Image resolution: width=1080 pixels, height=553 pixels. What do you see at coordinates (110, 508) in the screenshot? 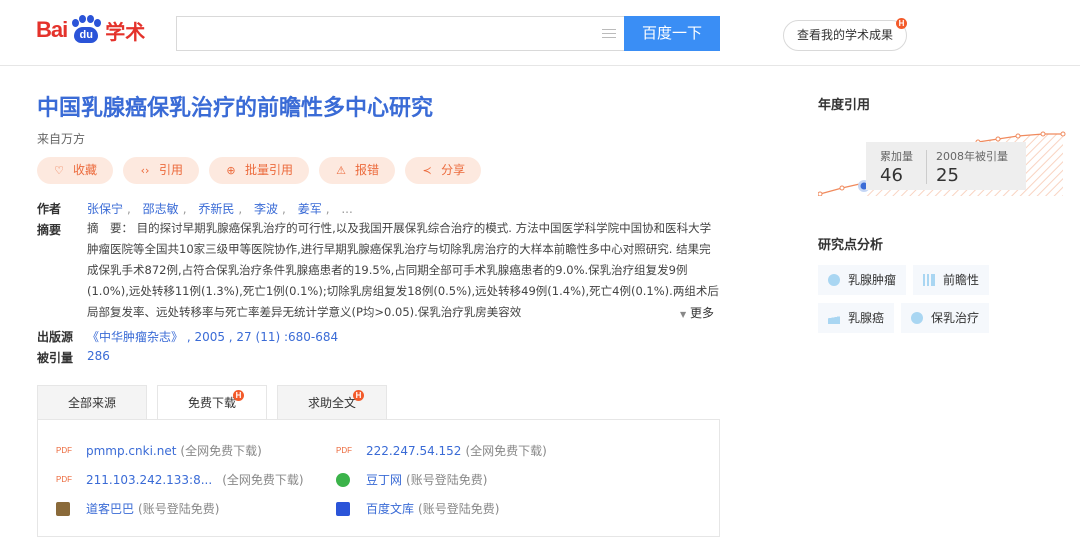
I see `download-link: 道客巴巴` at bounding box center [110, 508].